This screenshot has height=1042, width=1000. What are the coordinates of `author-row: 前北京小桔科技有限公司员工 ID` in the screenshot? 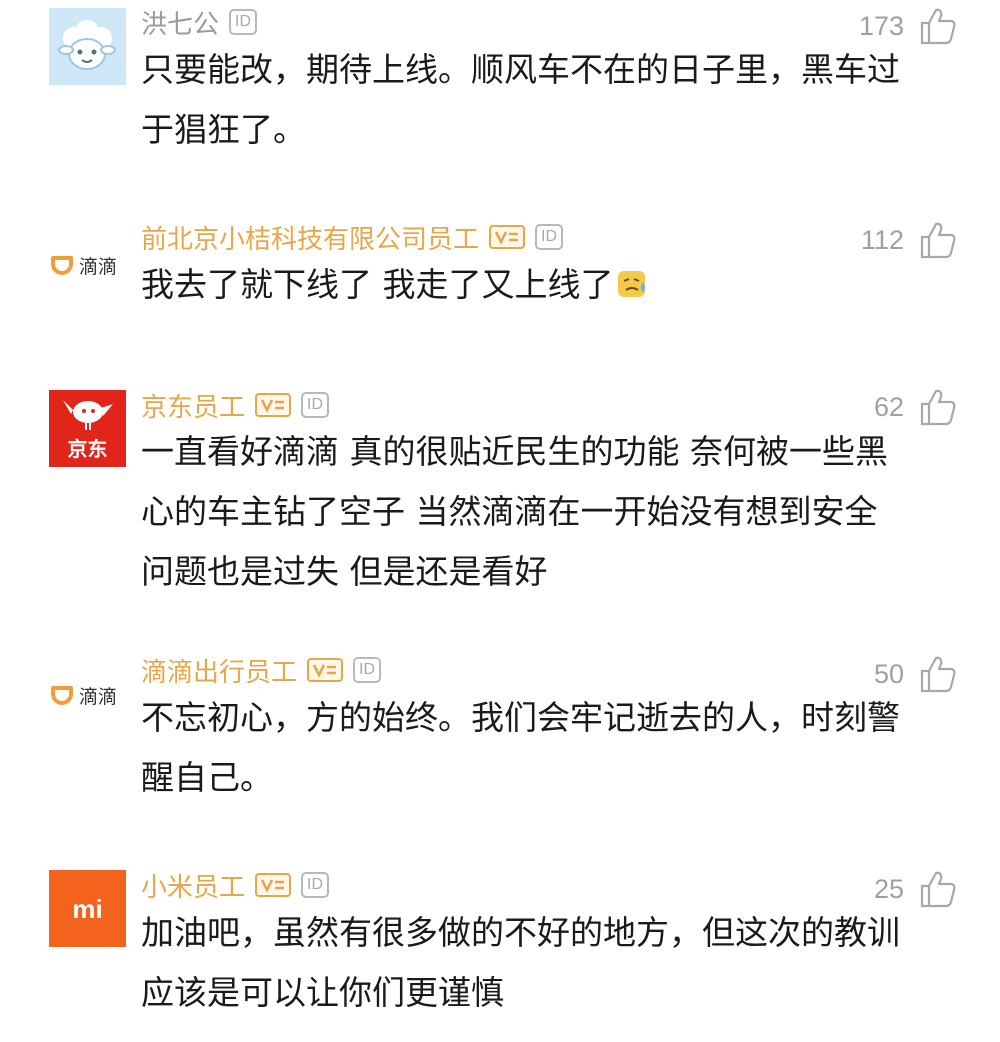 It's located at (352, 237).